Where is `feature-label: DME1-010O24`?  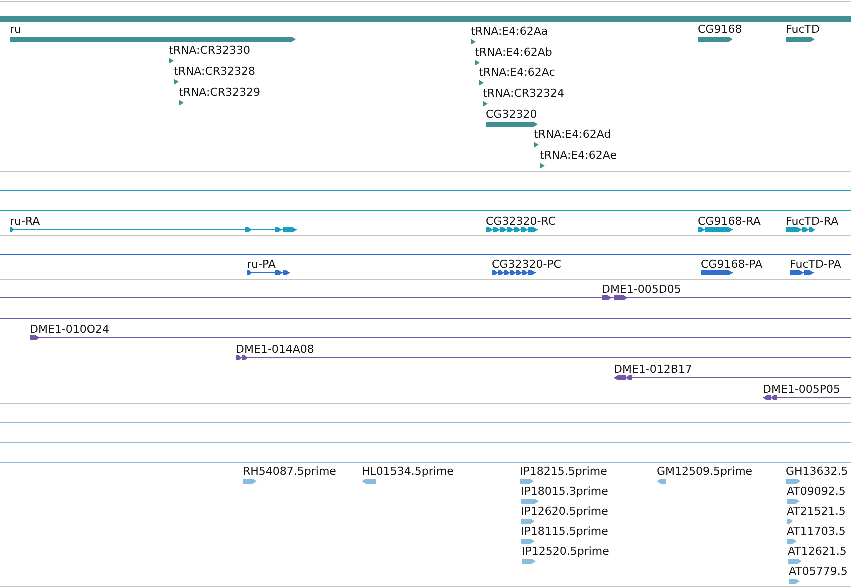
feature-label: DME1-010O24 is located at coordinates (70, 329).